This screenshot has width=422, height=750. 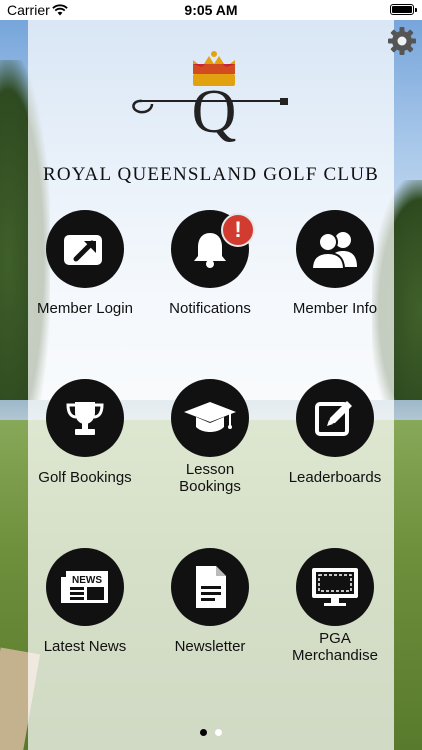 What do you see at coordinates (335, 638) in the screenshot?
I see `pga-merchandise-label-line1: PGA` at bounding box center [335, 638].